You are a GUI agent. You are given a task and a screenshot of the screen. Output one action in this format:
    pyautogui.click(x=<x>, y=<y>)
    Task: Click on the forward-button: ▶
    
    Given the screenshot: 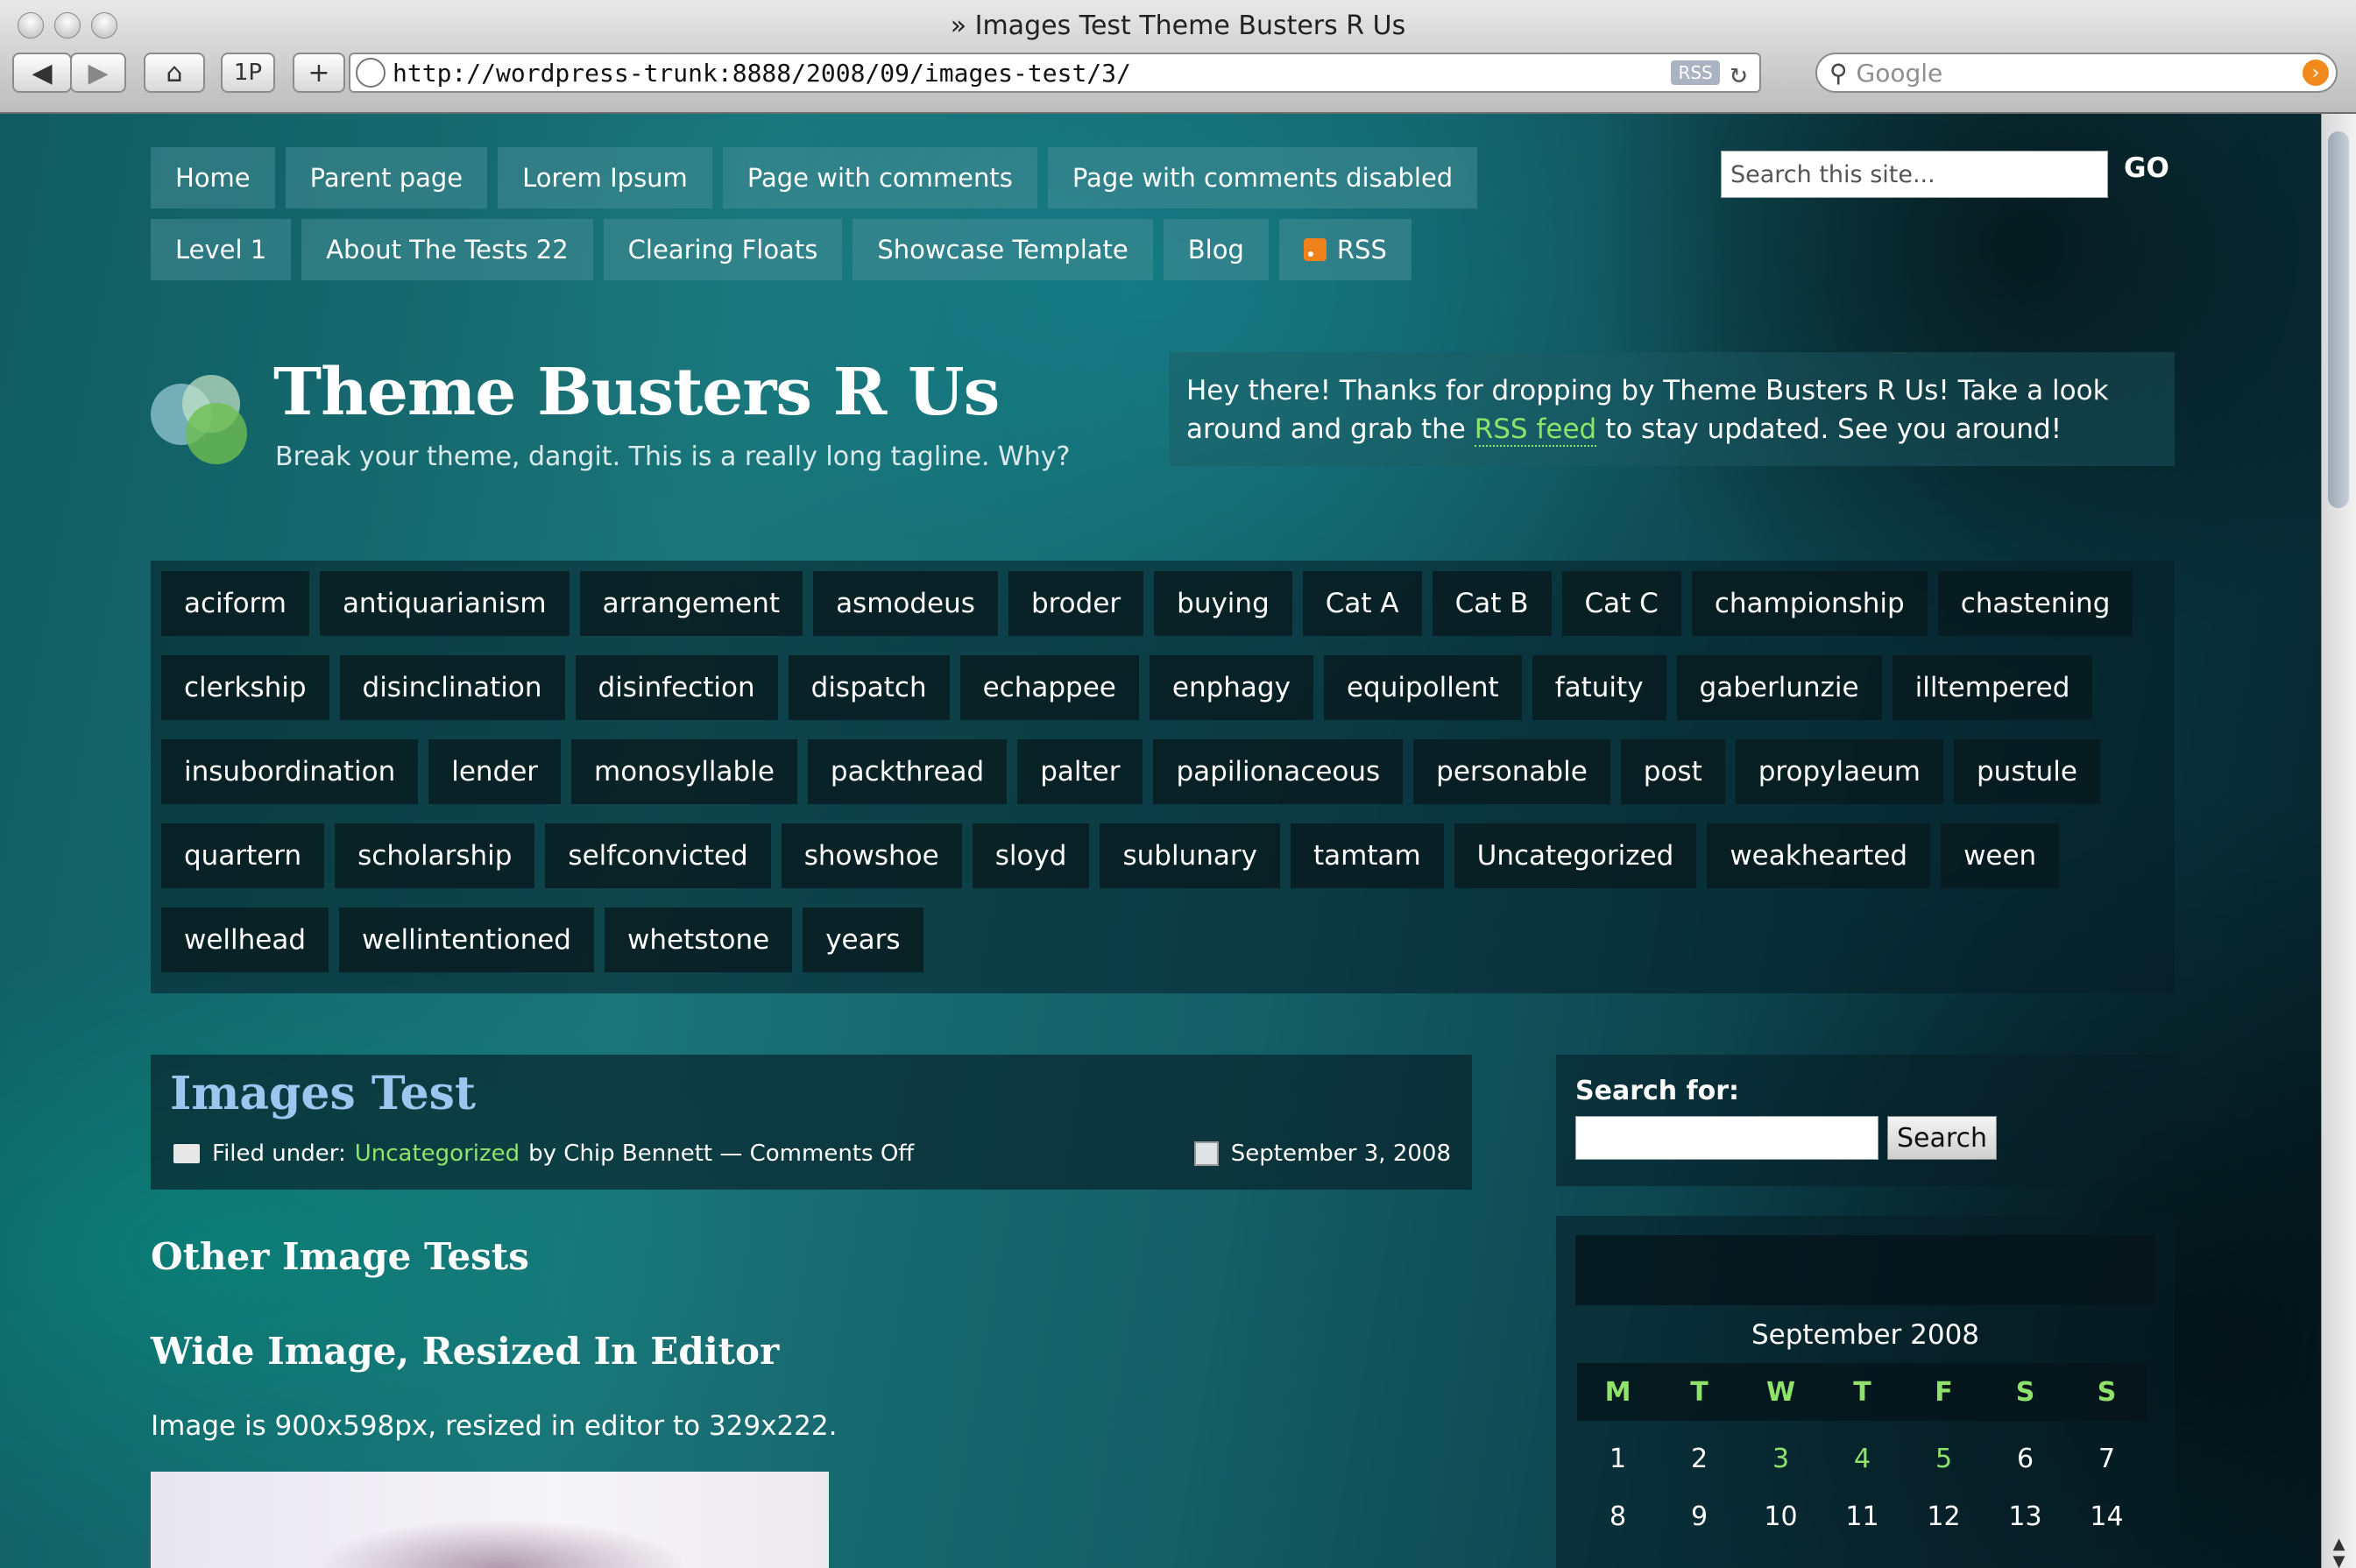 What is the action you would take?
    pyautogui.click(x=98, y=73)
    